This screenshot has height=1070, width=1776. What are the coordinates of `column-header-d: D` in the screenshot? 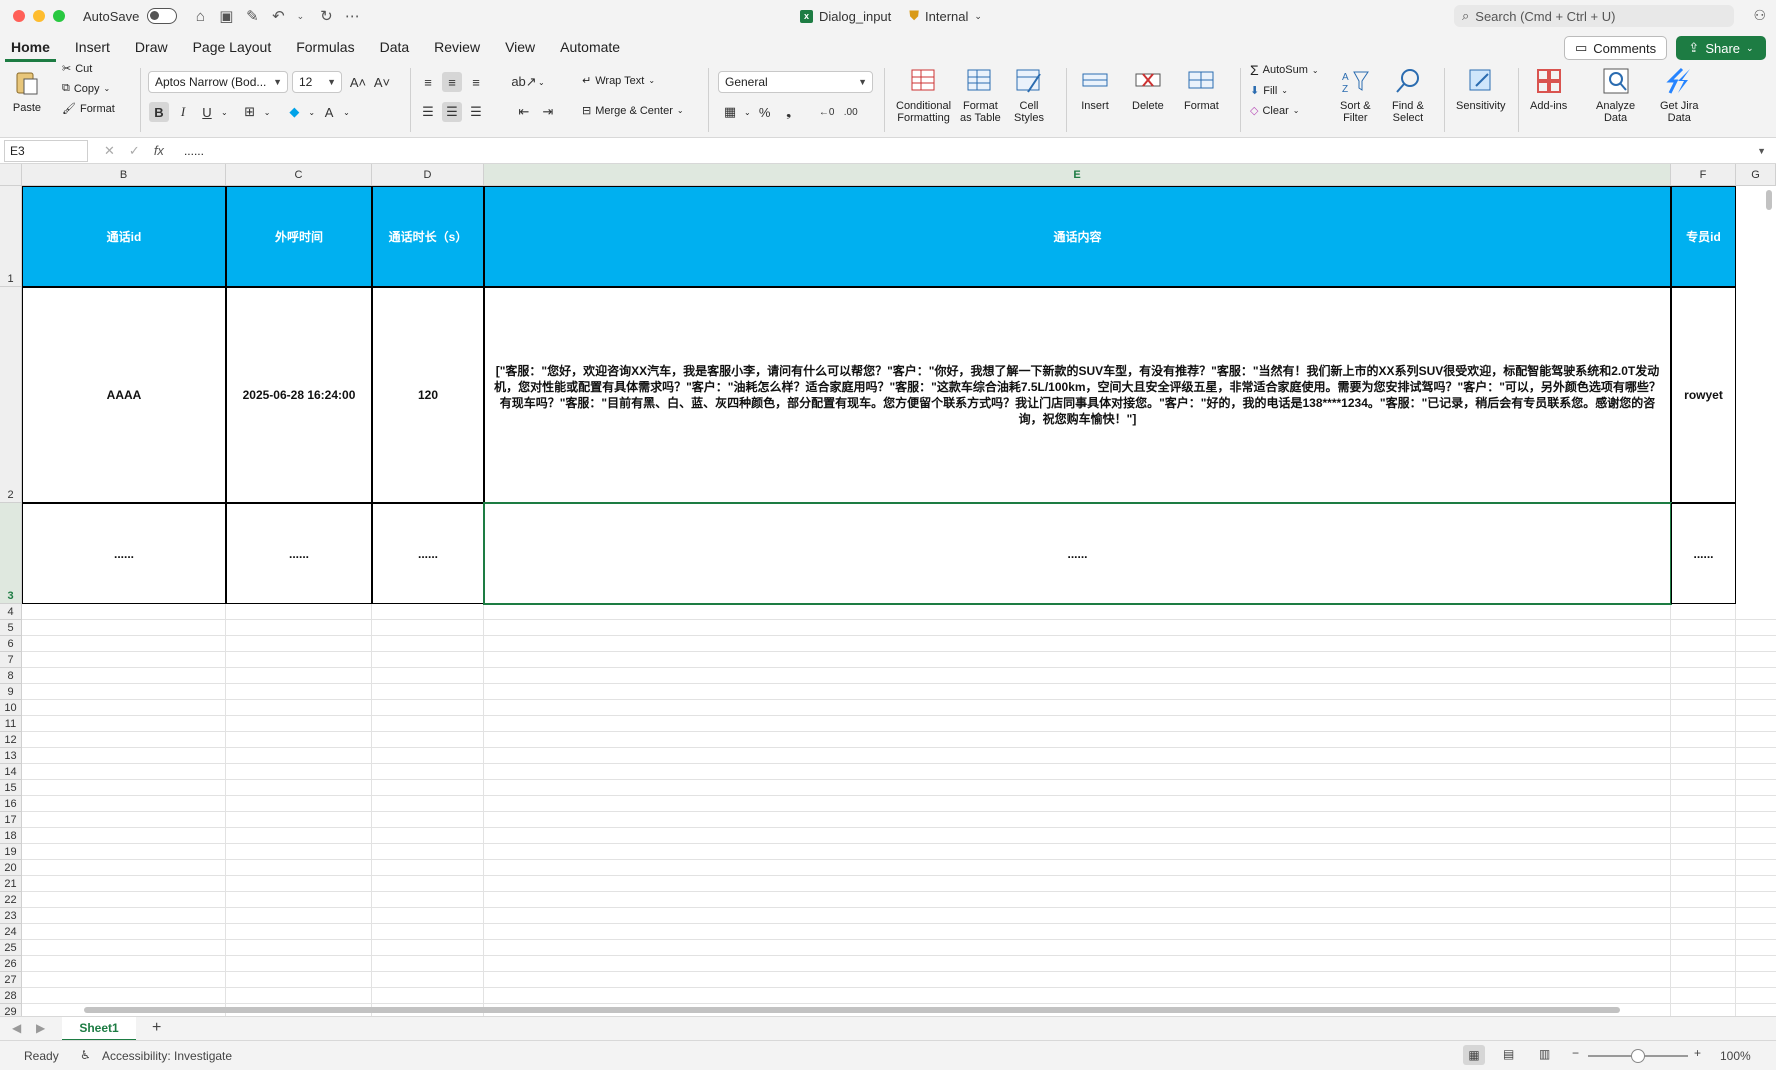 It's located at (428, 175).